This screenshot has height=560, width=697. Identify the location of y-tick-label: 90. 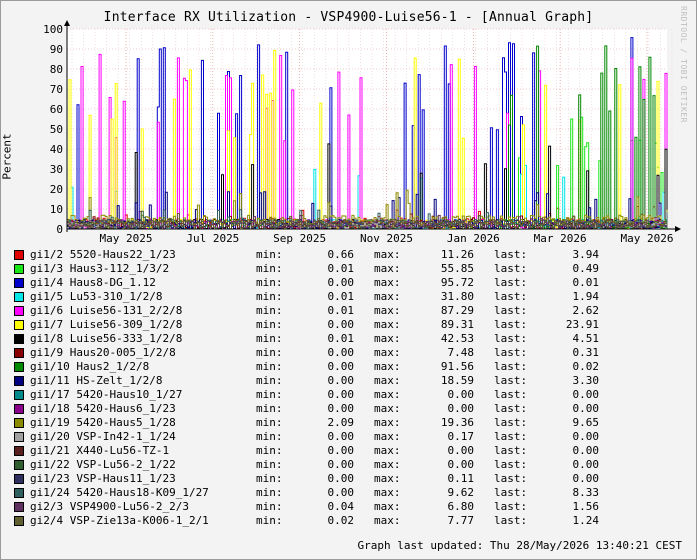
(56, 49).